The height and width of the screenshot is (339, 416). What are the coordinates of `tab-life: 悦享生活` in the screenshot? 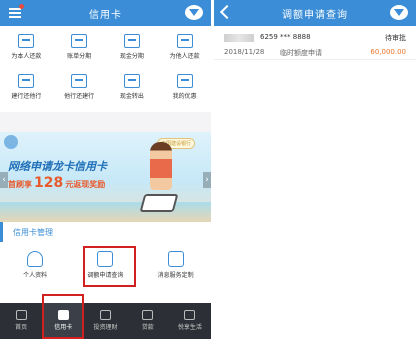 It's located at (190, 321).